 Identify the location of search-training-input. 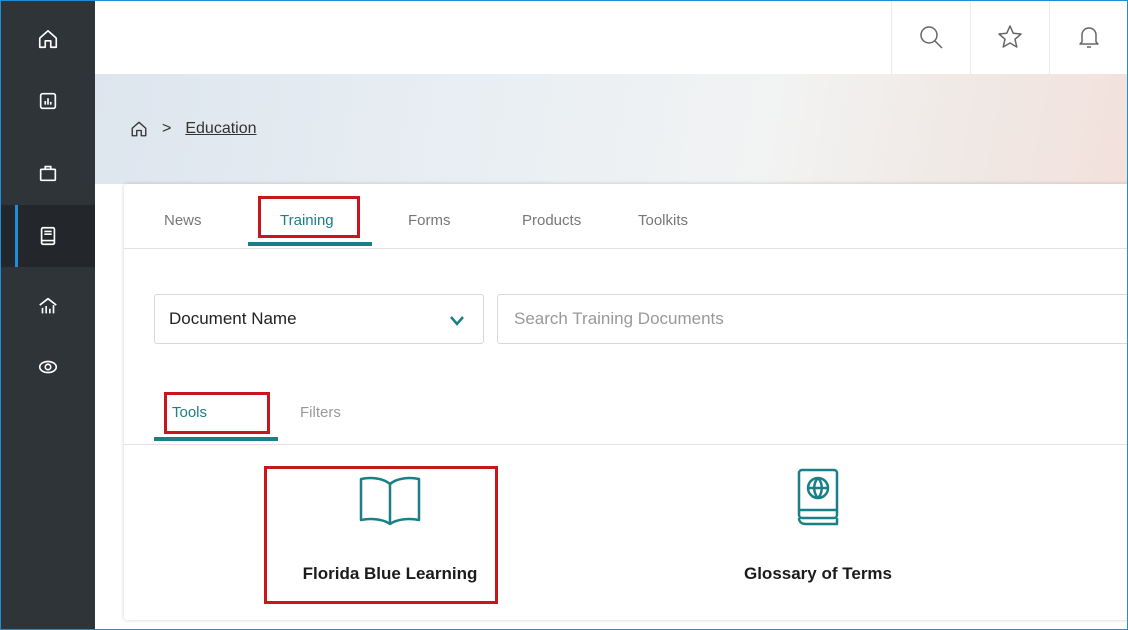
(812, 319).